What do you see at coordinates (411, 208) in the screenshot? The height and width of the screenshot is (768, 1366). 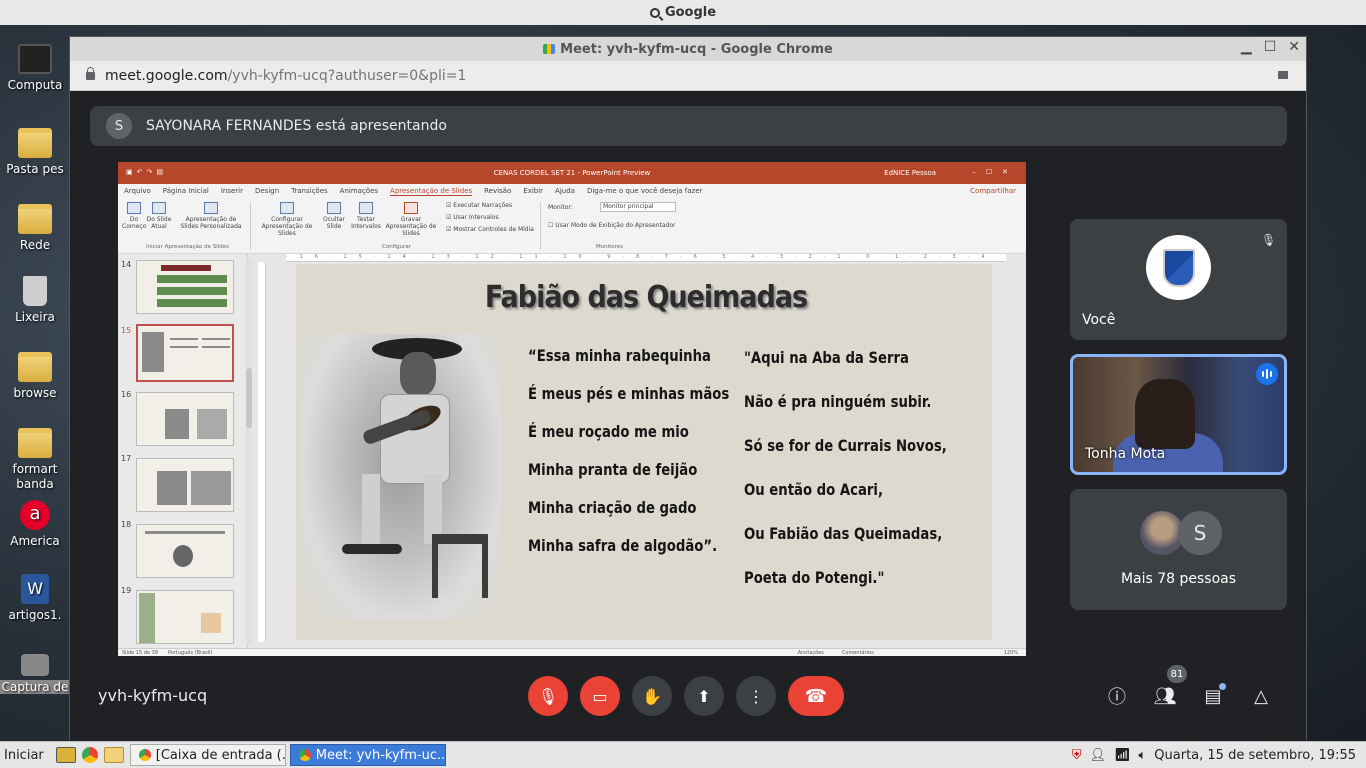 I see `record-icon` at bounding box center [411, 208].